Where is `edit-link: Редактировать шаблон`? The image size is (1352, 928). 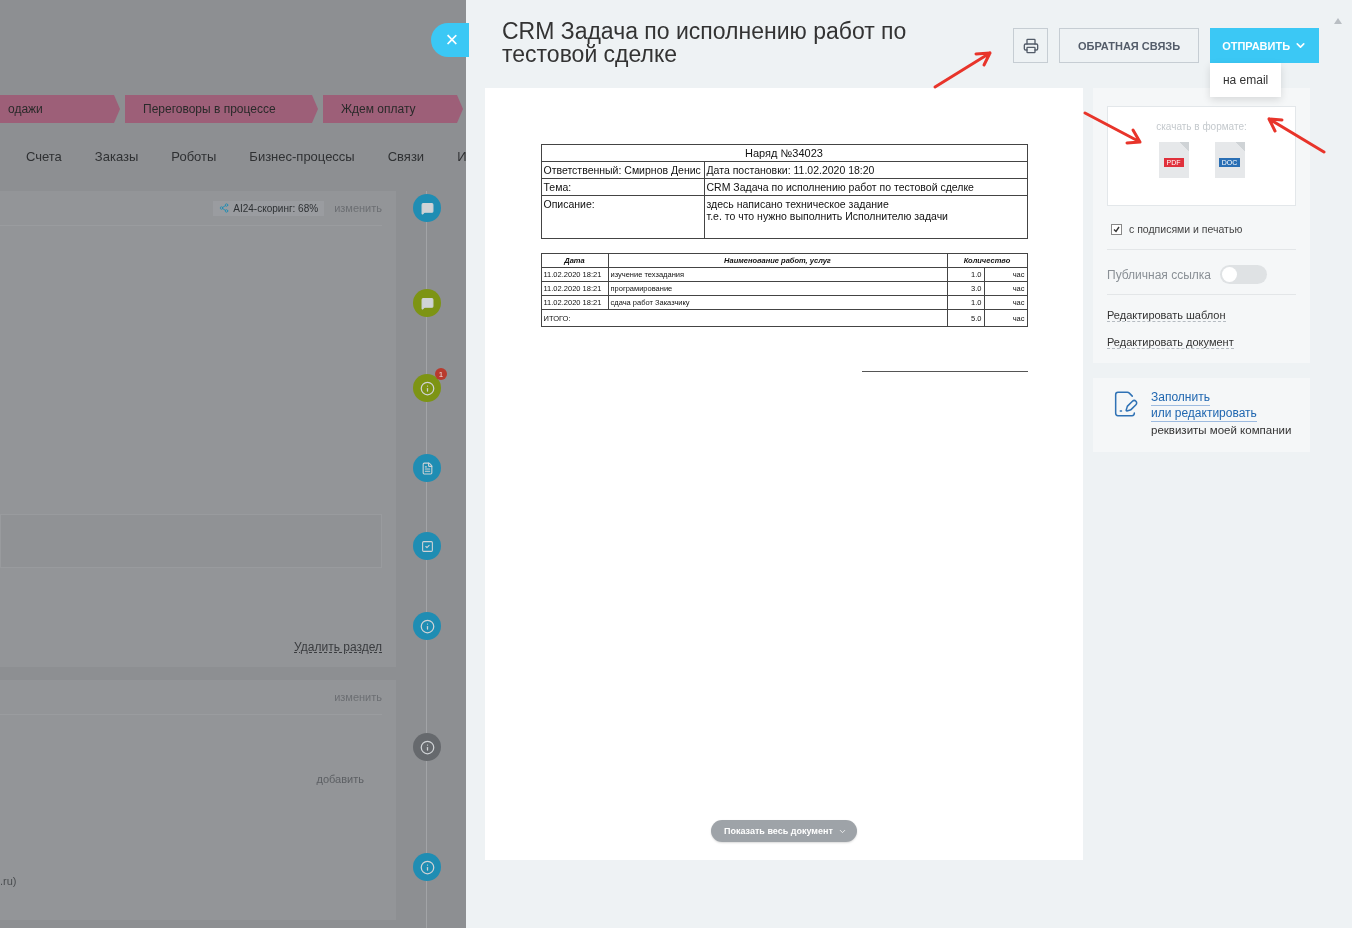
edit-link: Редактировать шаблон is located at coordinates (1166, 315).